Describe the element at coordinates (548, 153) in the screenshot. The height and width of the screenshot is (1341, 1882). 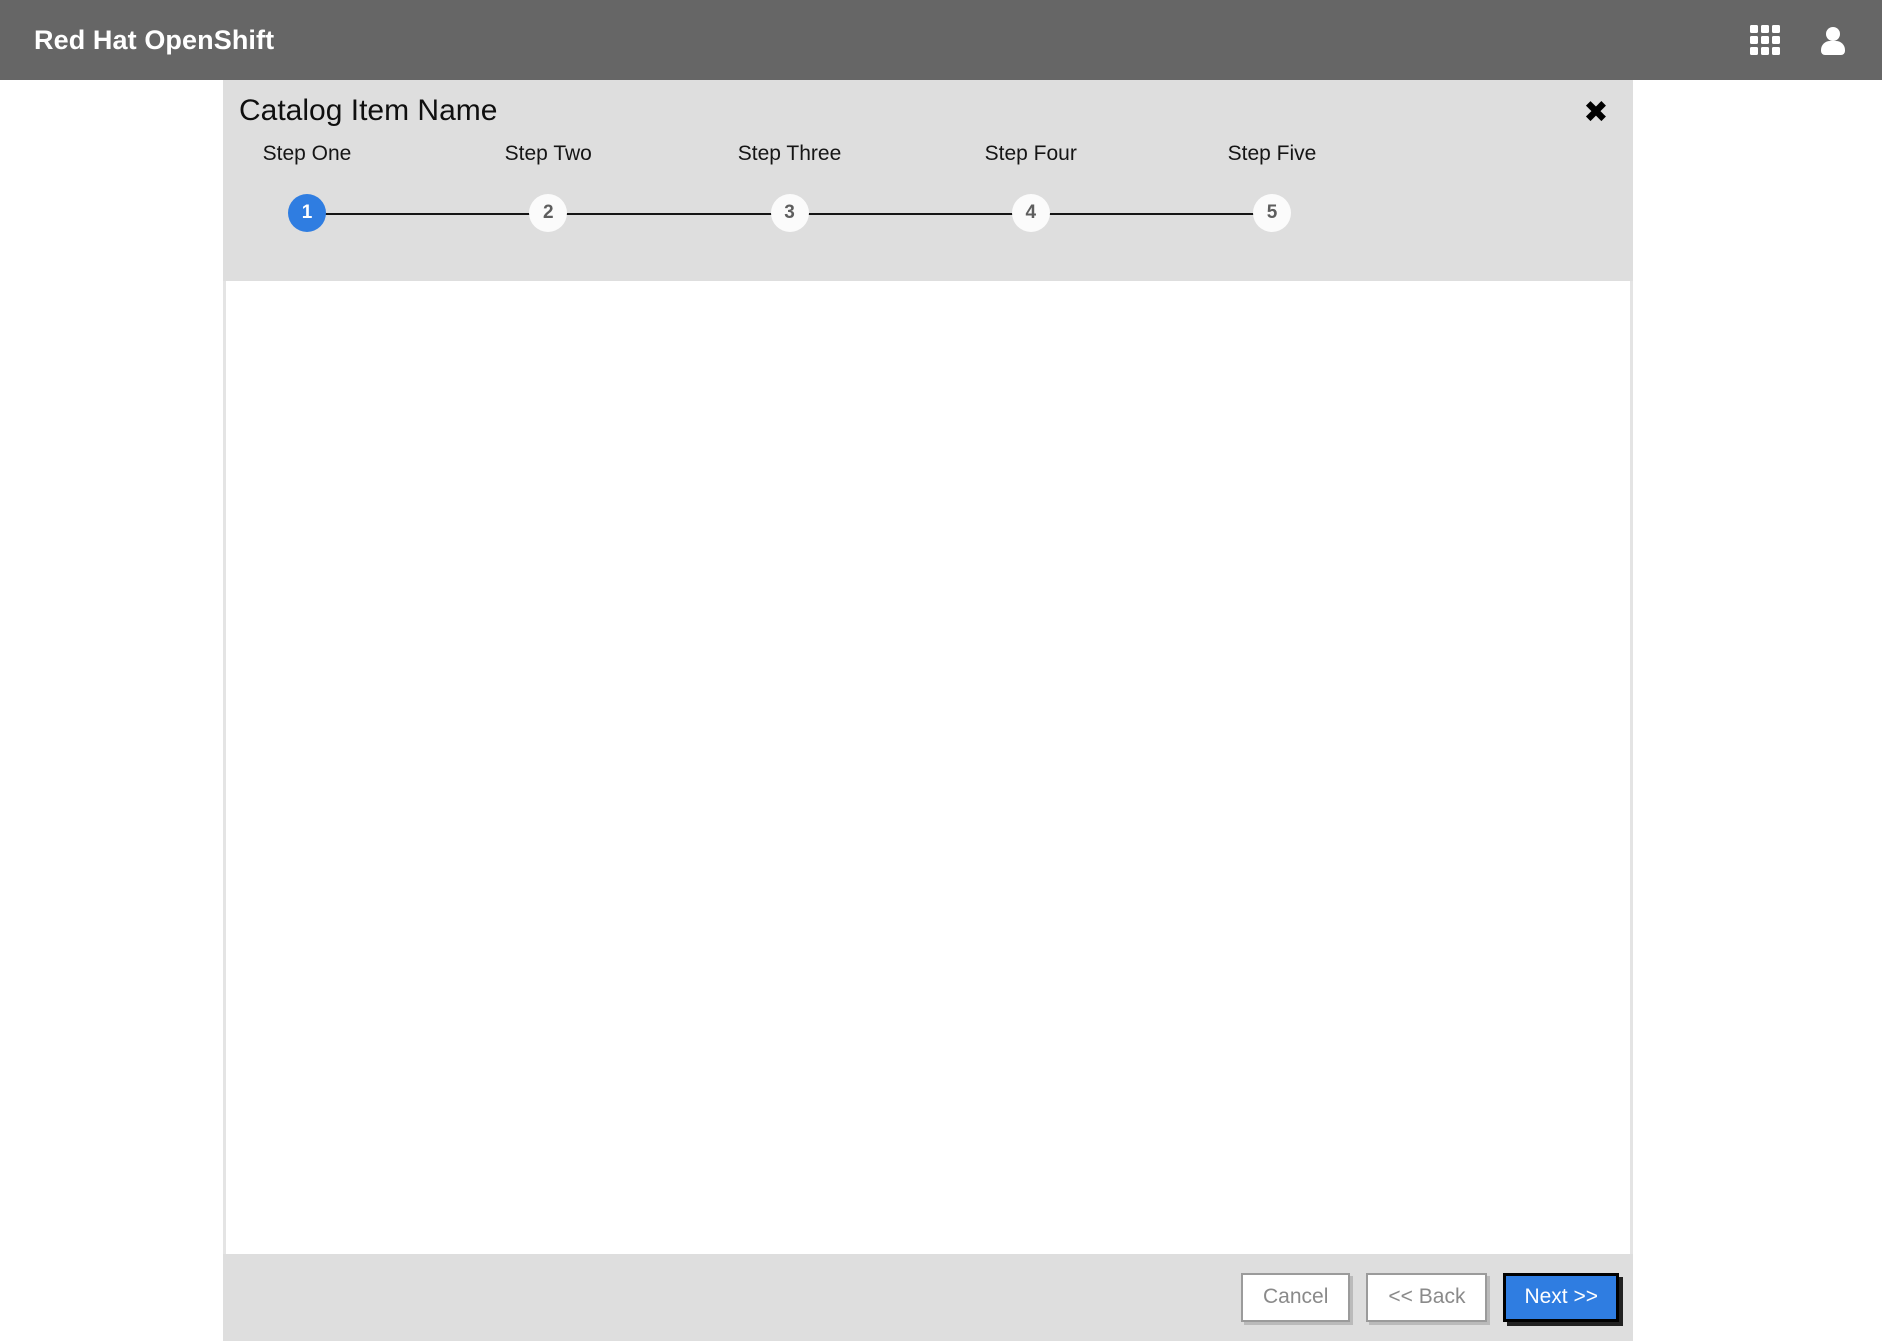
I see `wizard-step-label-2: Step Two` at that location.